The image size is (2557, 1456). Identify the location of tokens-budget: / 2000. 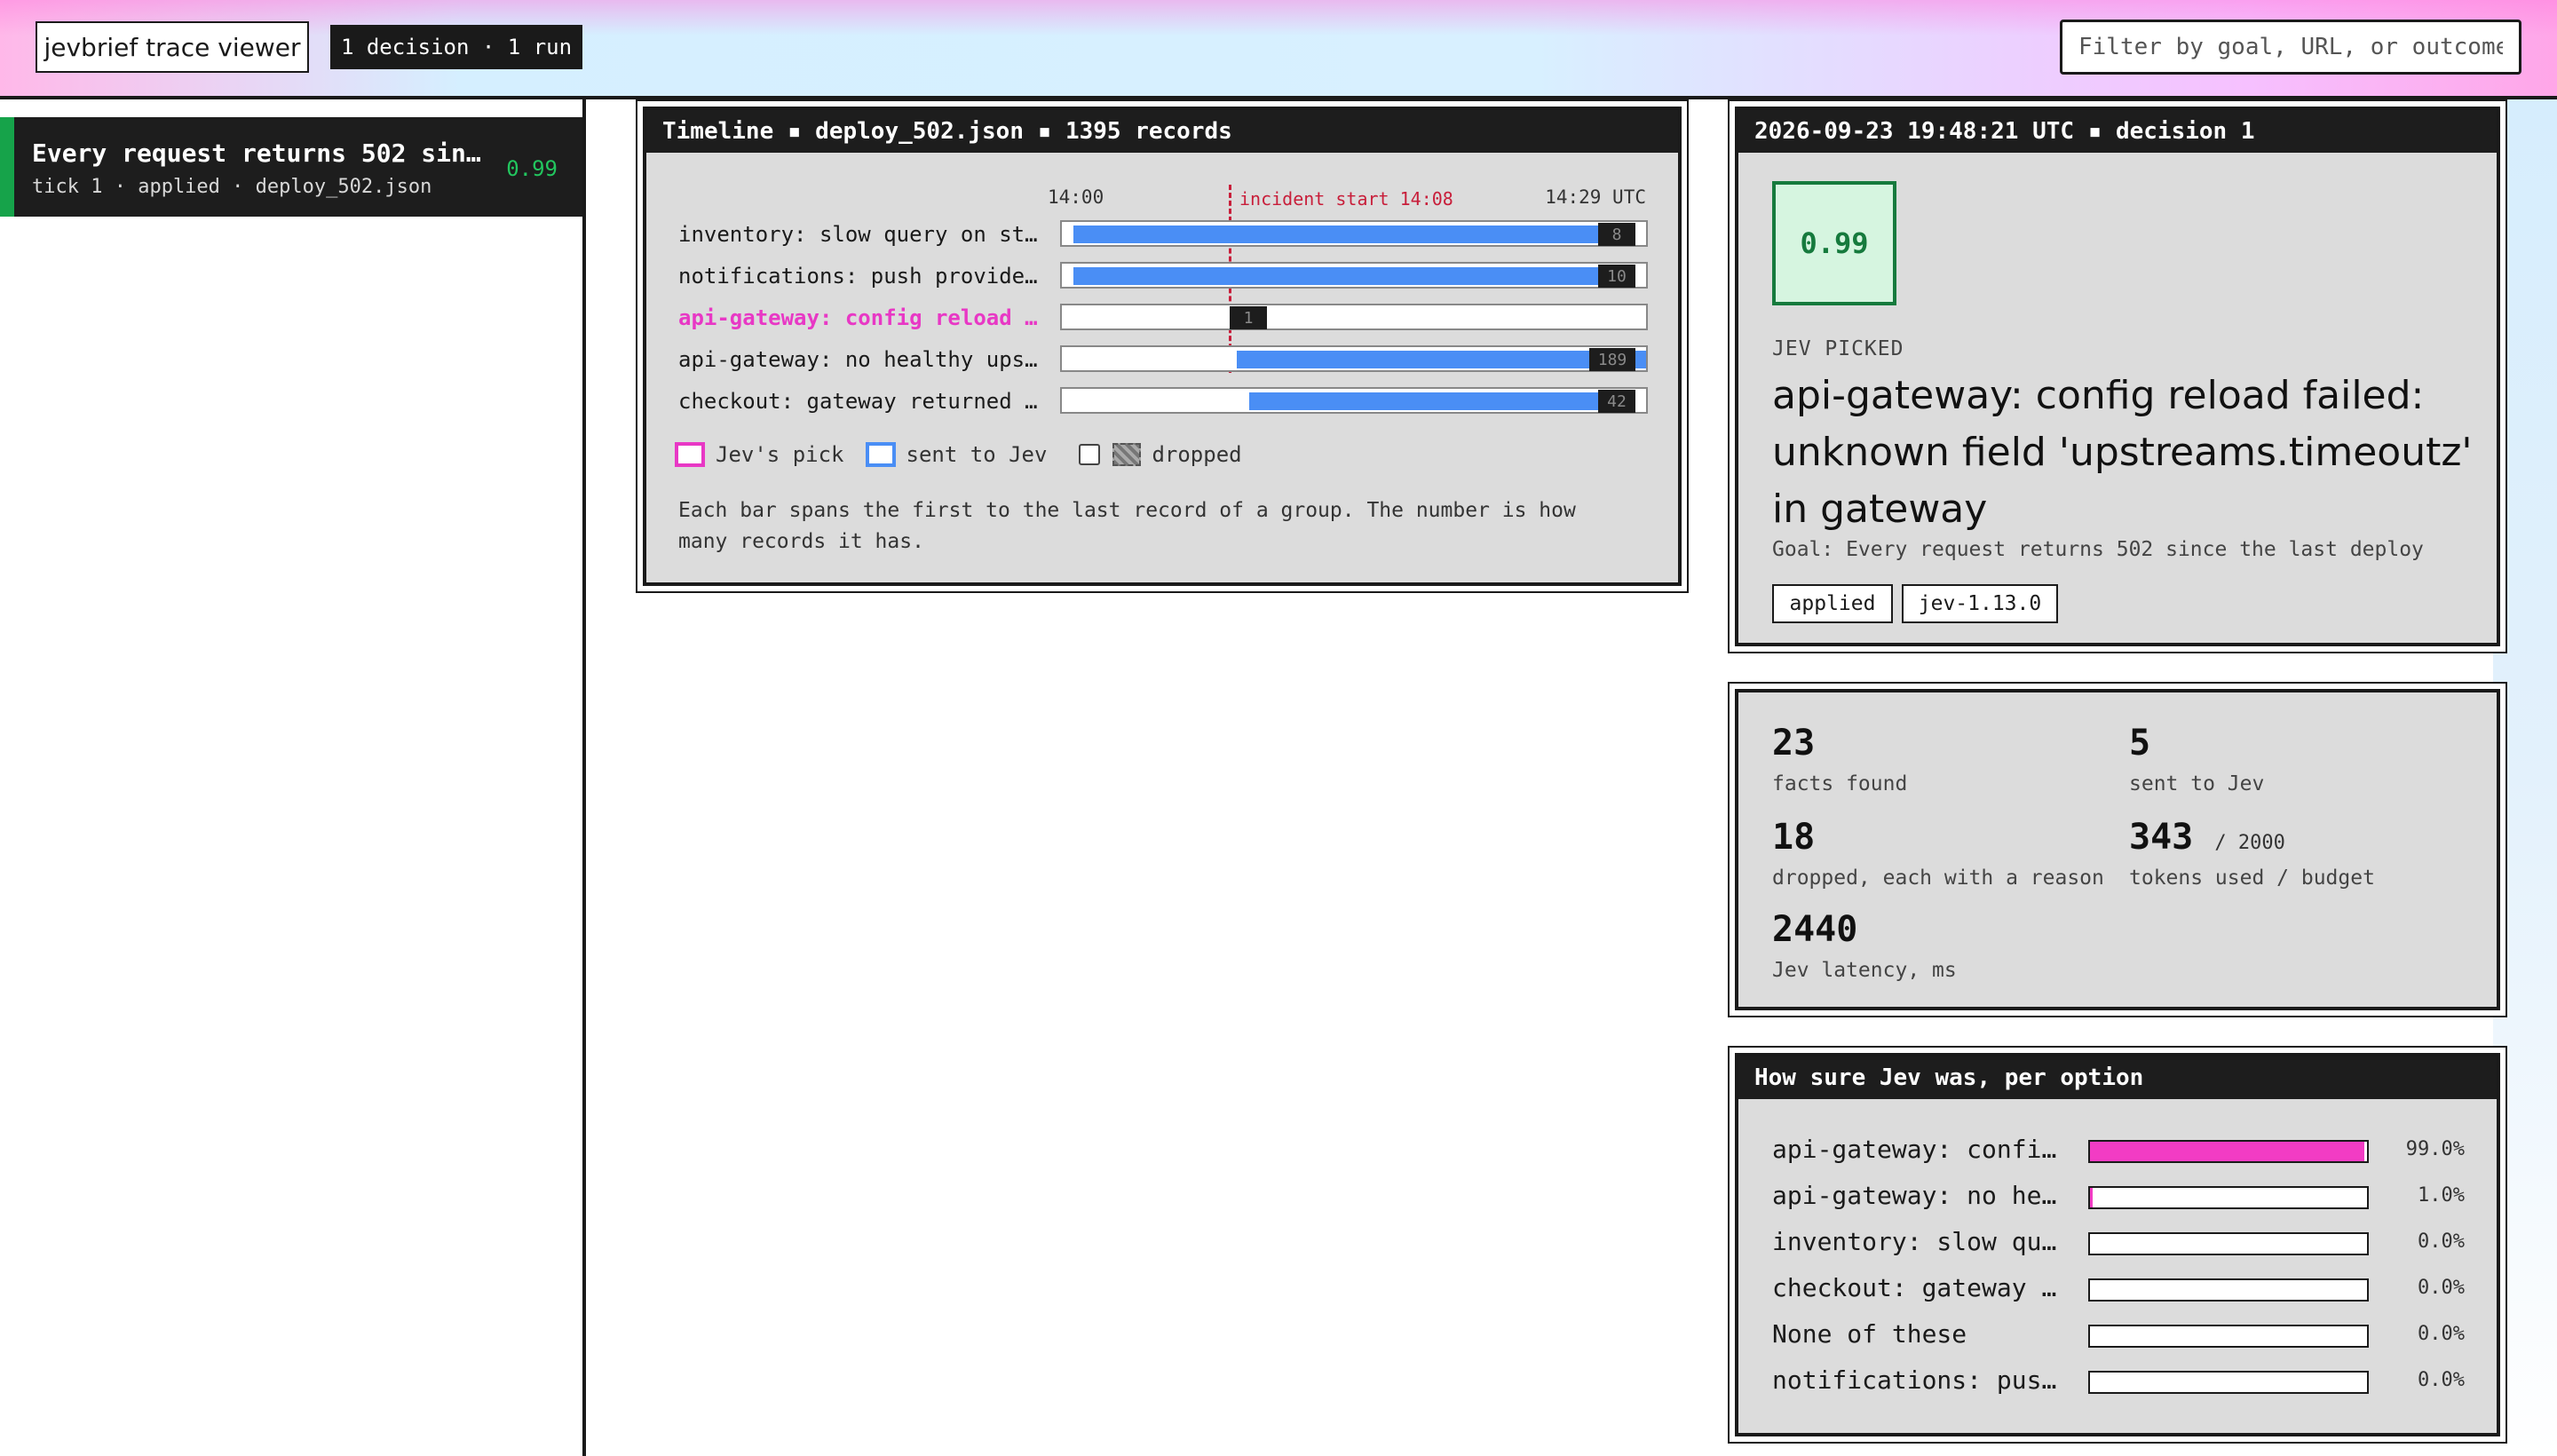
(2249, 843).